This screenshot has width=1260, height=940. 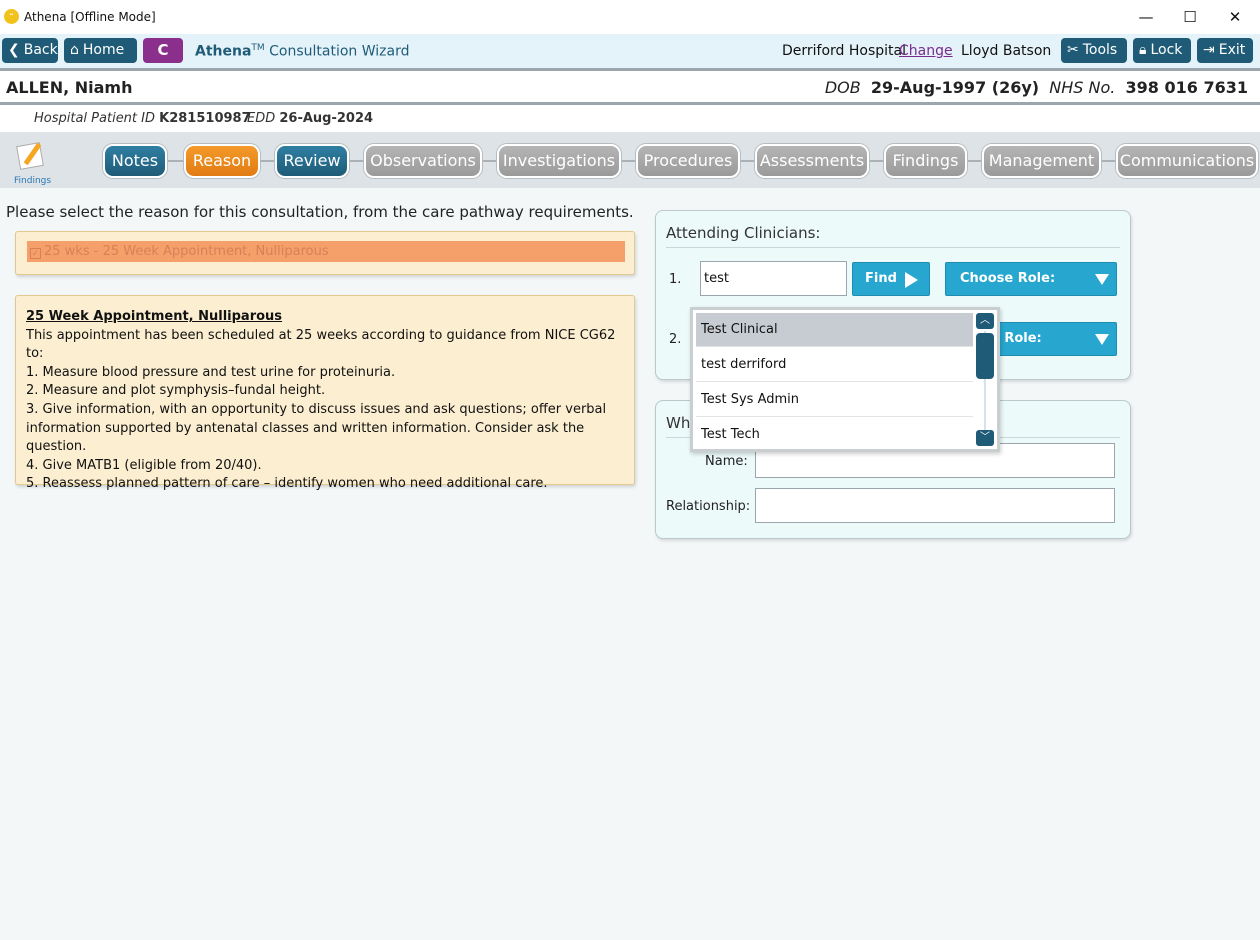 I want to click on chevron-left-icon: ❮, so click(x=14, y=50).